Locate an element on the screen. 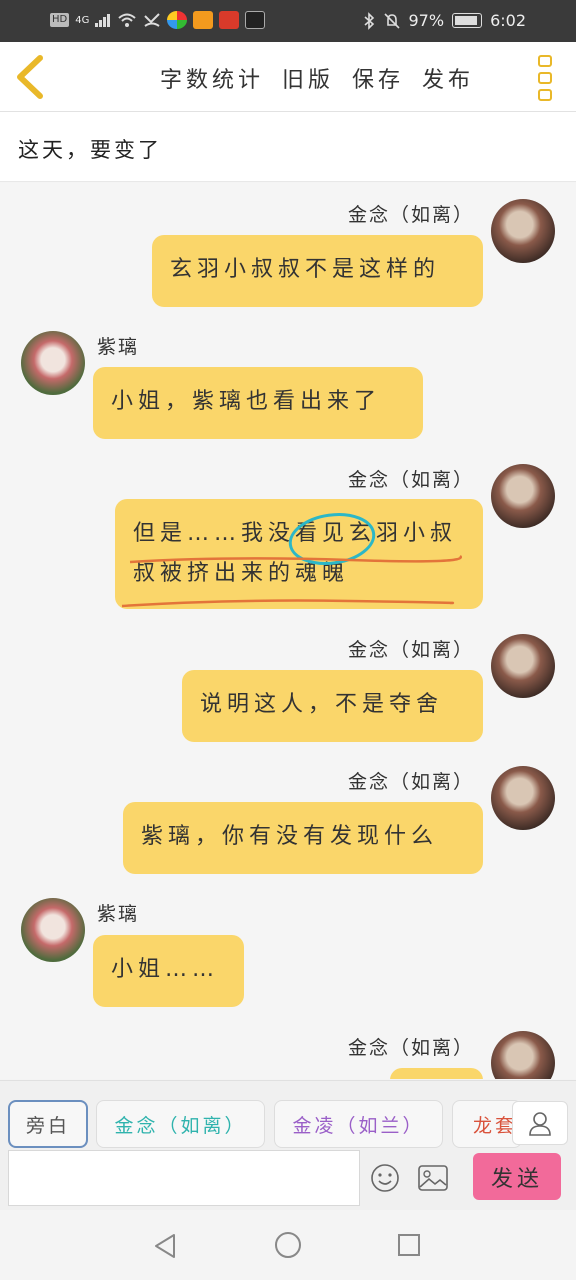 The height and width of the screenshot is (1280, 576). message-bubble: 说明这人，不是夺舍 is located at coordinates (332, 706).